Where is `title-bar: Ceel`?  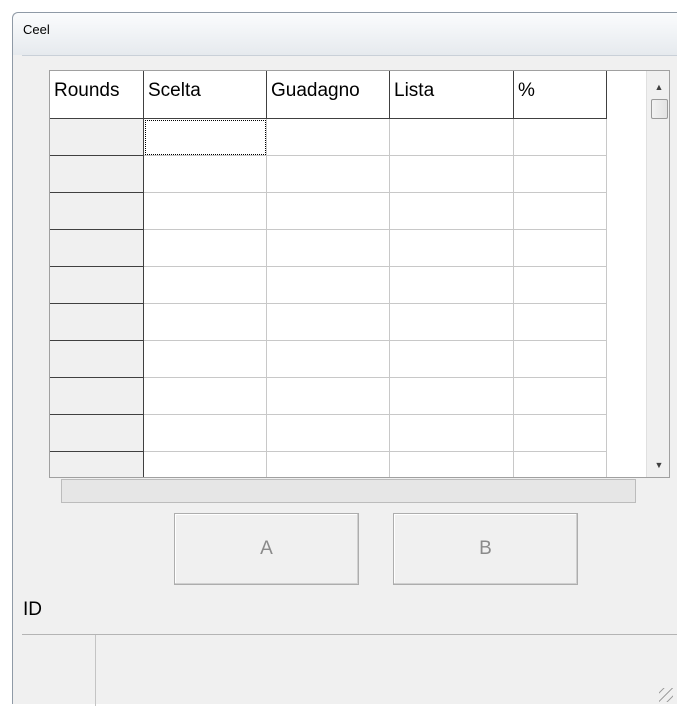 title-bar: Ceel is located at coordinates (345, 34).